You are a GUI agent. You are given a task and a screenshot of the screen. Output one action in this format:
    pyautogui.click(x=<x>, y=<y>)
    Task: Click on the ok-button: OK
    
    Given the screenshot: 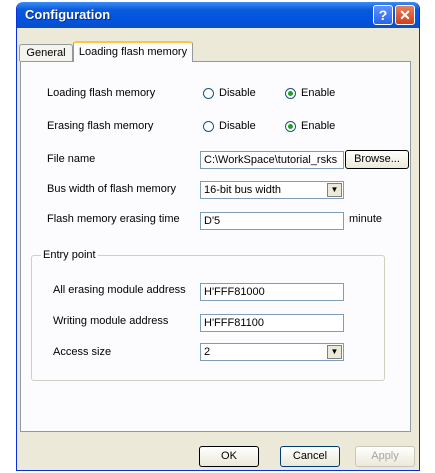 What is the action you would take?
    pyautogui.click(x=229, y=456)
    